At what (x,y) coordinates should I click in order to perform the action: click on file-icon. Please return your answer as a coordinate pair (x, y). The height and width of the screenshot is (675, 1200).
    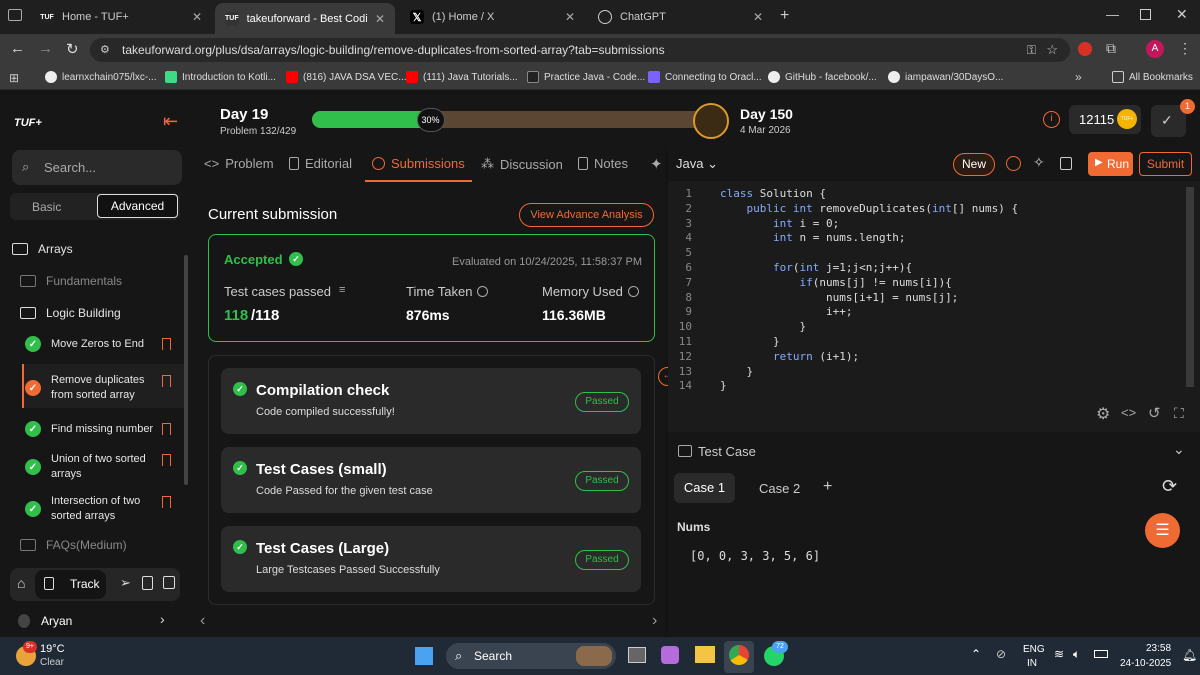
    Looking at the image, I should click on (147, 583).